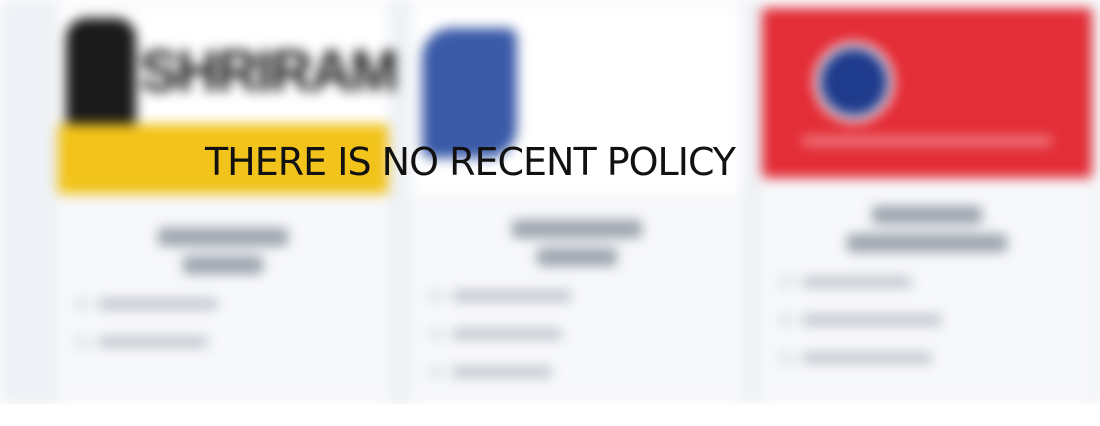 This screenshot has width=1100, height=426. What do you see at coordinates (912, 103) in the screenshot?
I see `kotak-logo-subtext-placeholder` at bounding box center [912, 103].